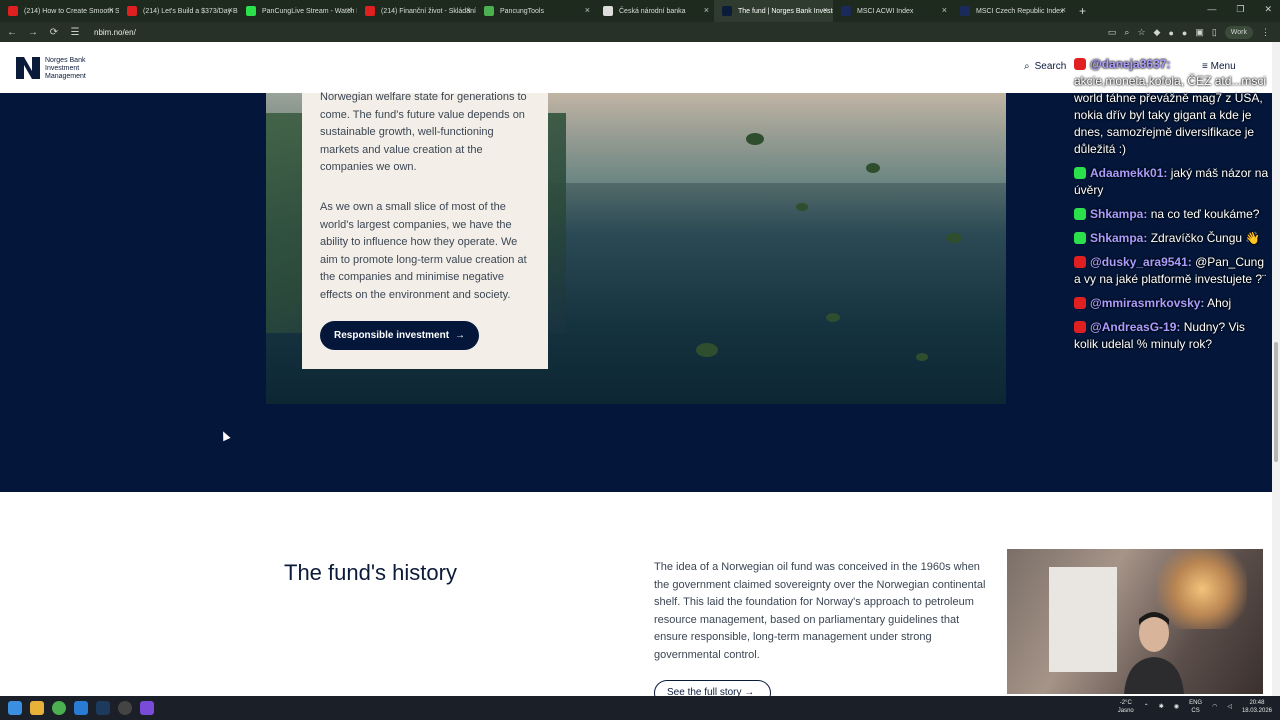  I want to click on browser-menu-icon: ⋮, so click(1265, 32).